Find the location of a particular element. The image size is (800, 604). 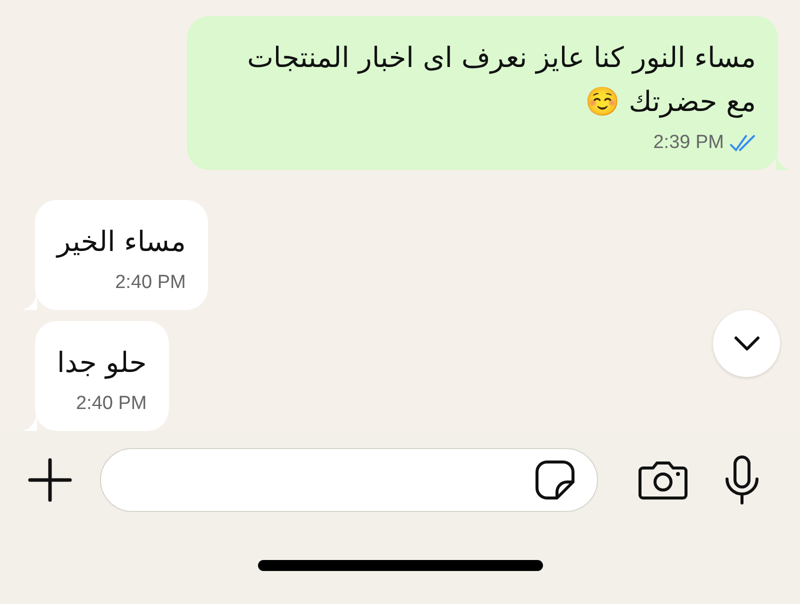

sticker-icon is located at coordinates (555, 480).